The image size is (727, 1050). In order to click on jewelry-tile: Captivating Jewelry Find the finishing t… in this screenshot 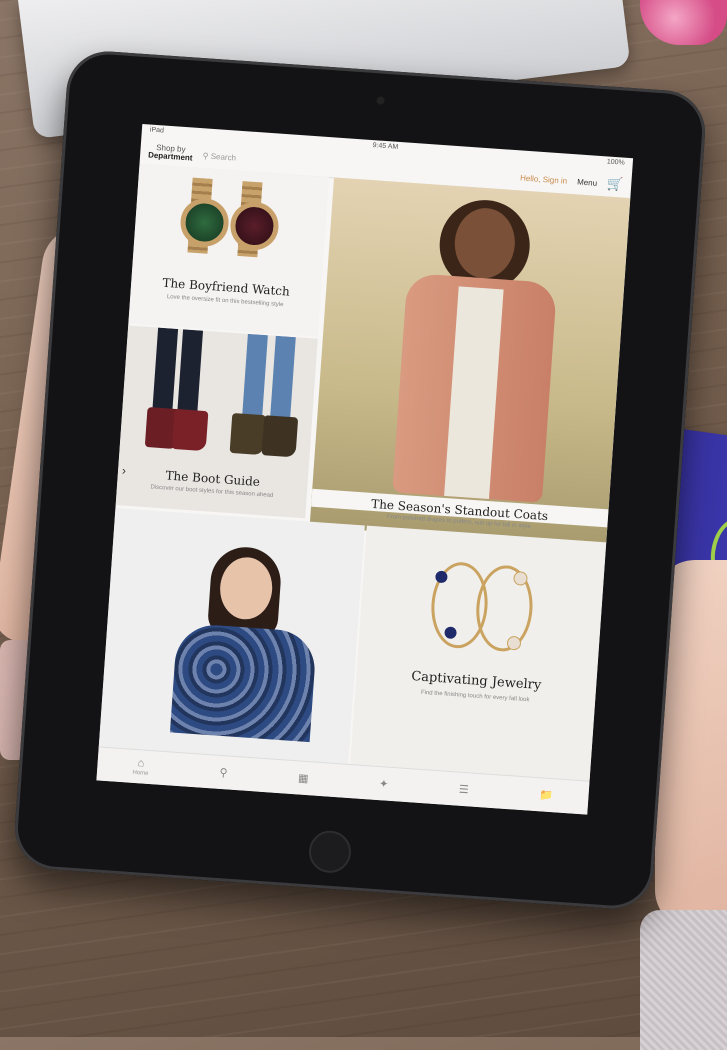, I will do `click(478, 653)`.